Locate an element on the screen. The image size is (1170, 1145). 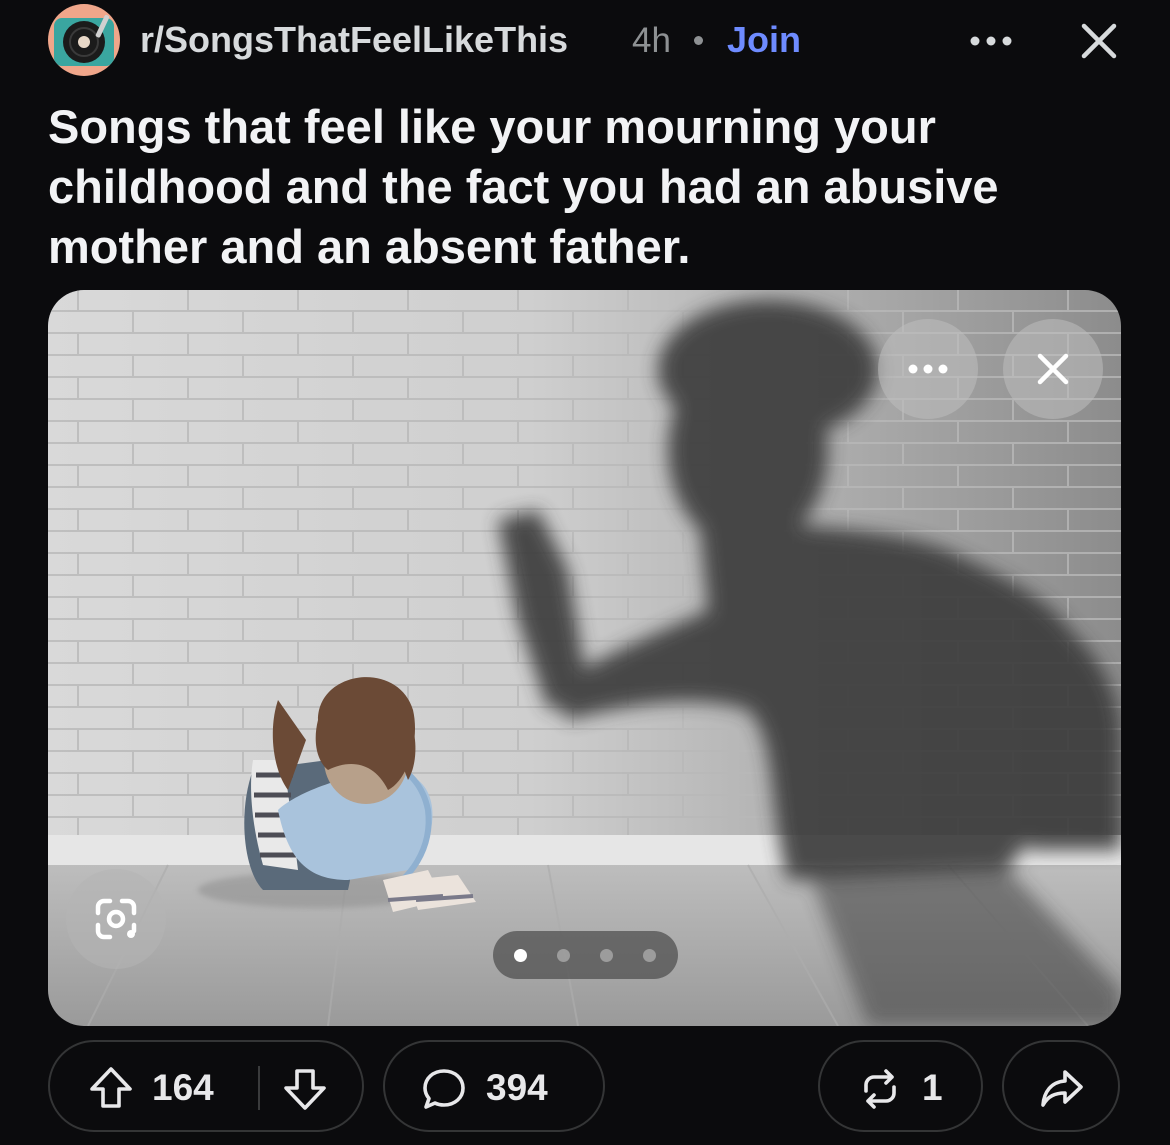
repost-icon is located at coordinates (880, 1089).